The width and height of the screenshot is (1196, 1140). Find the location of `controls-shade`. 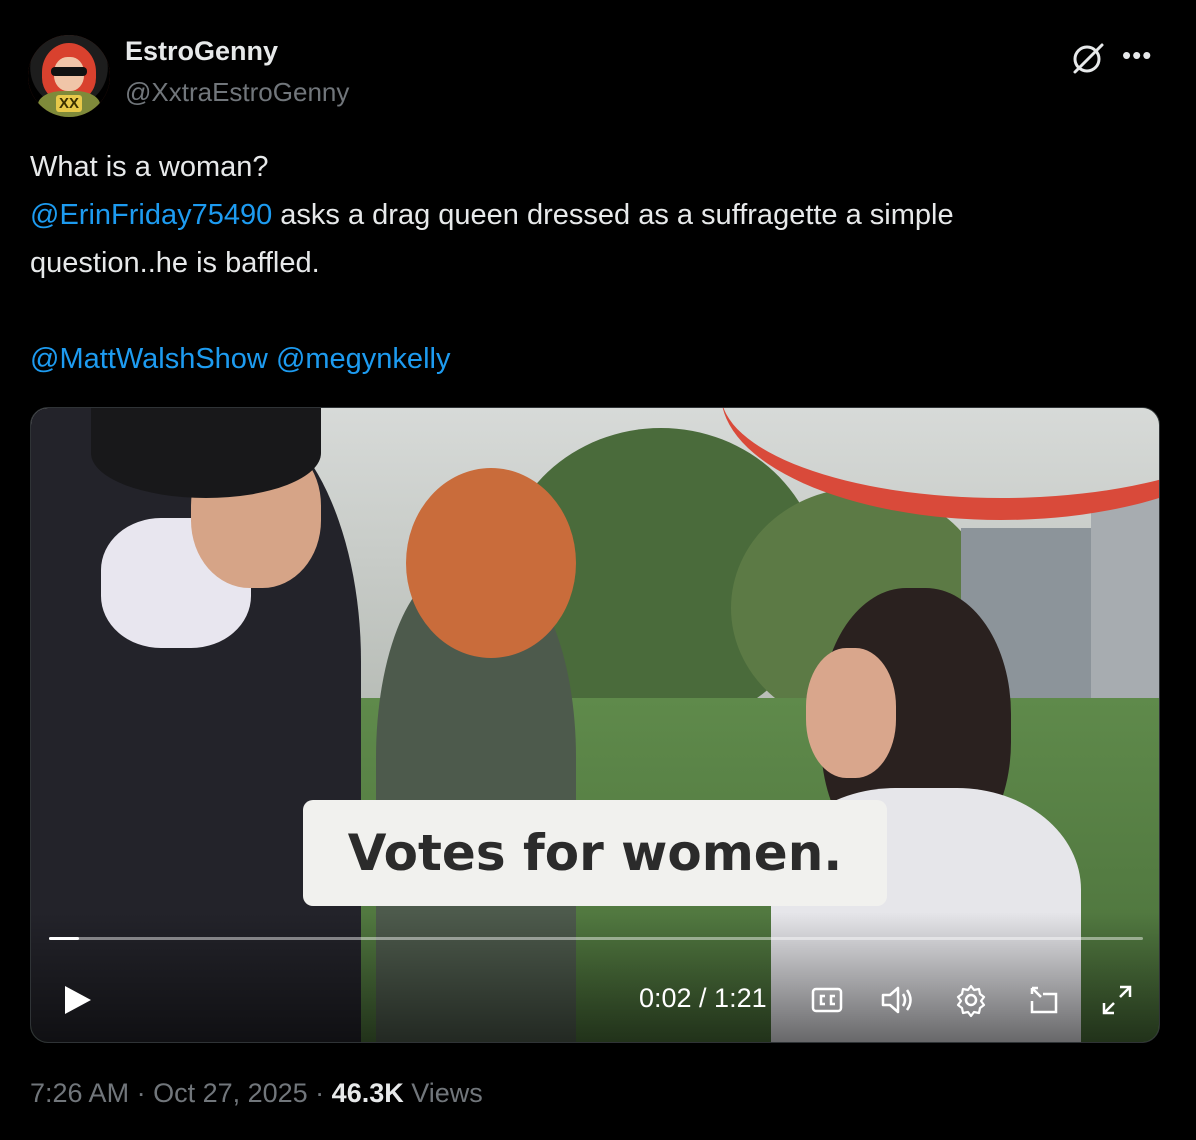

controls-shade is located at coordinates (595, 977).